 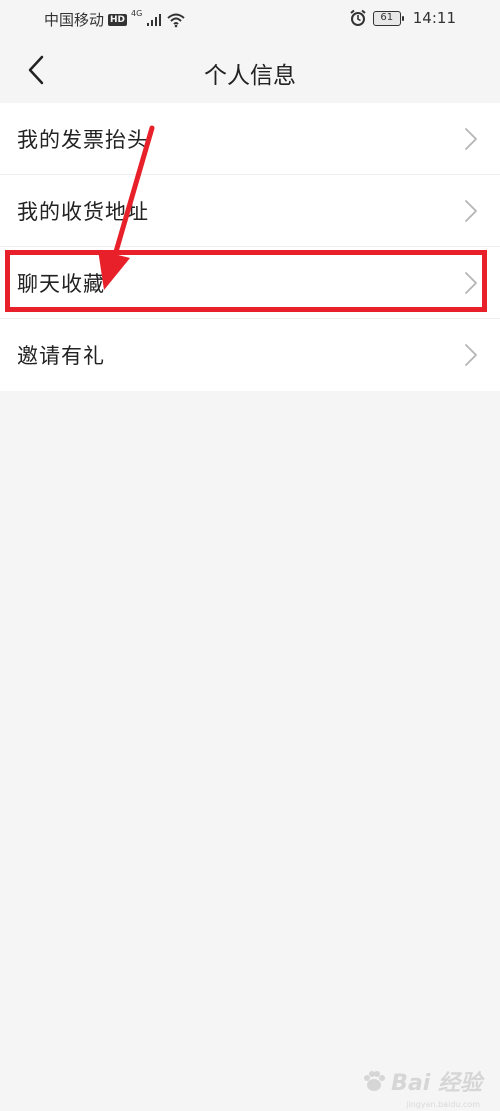 What do you see at coordinates (154, 19) in the screenshot?
I see `signal-icon` at bounding box center [154, 19].